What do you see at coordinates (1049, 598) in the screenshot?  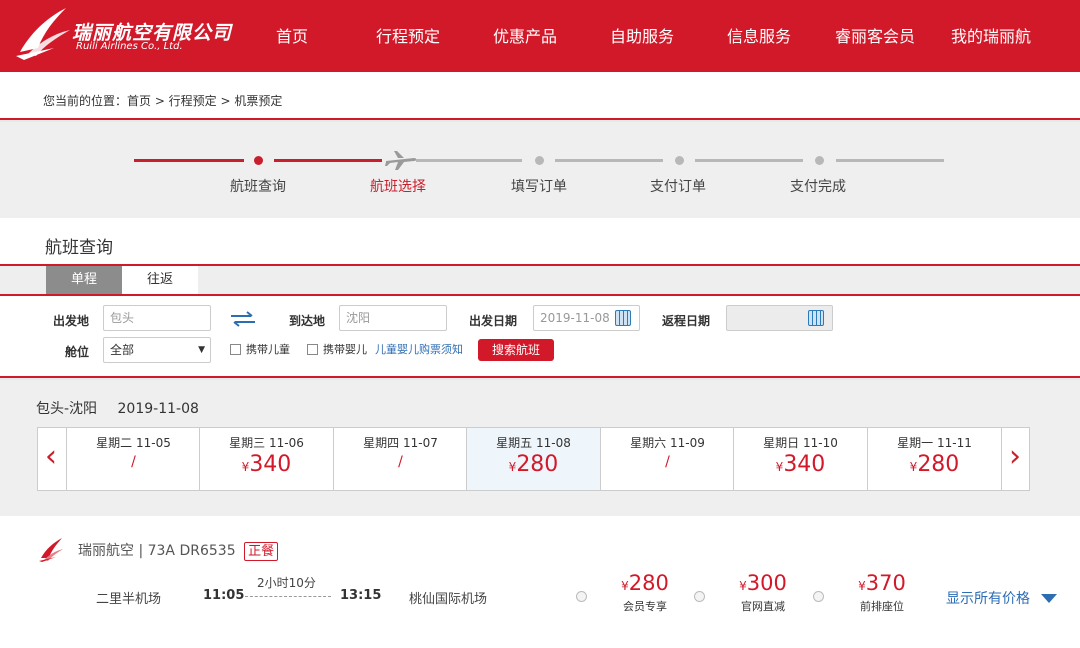 I see `expand-arrow-icon` at bounding box center [1049, 598].